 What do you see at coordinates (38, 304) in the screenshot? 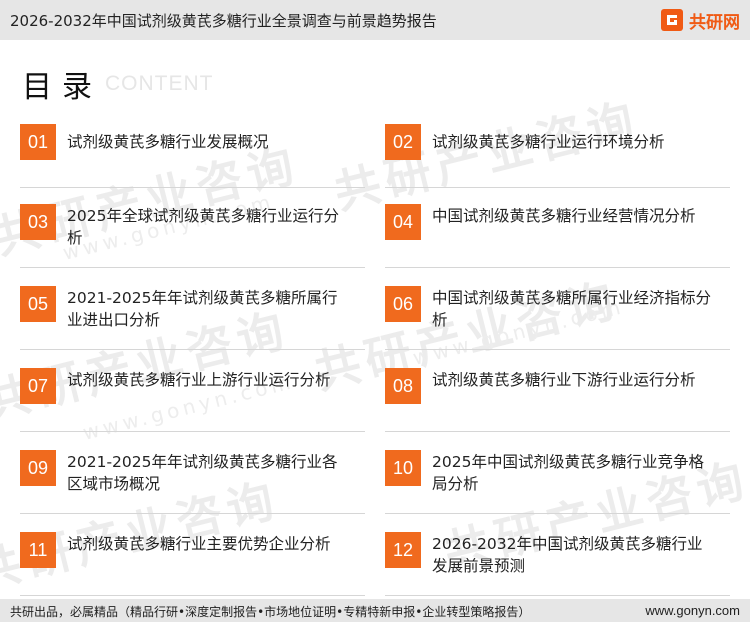
I see `toc-item-number: 05` at bounding box center [38, 304].